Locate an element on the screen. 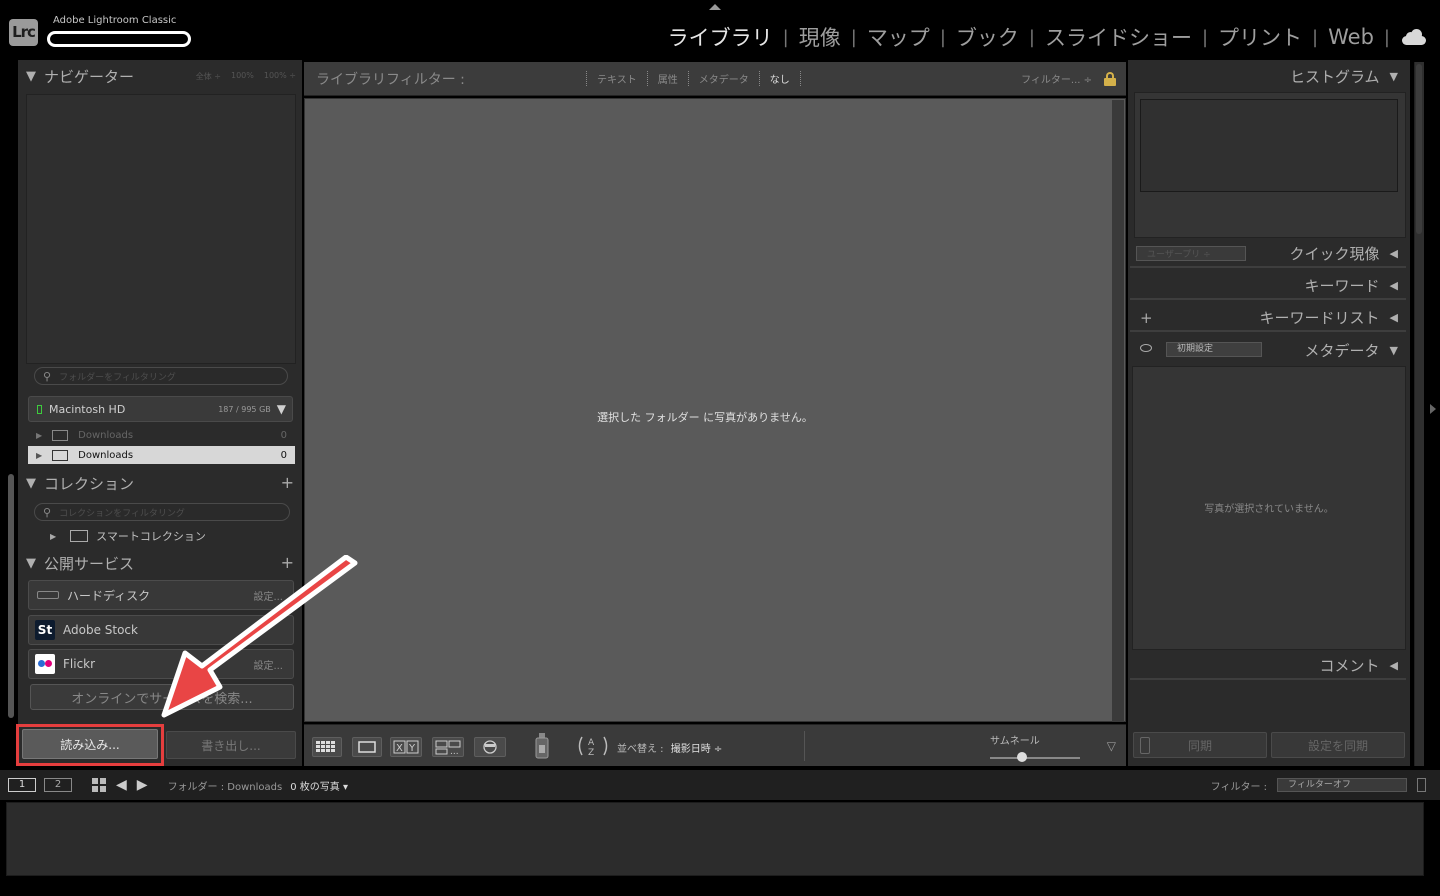  folder-row: ▶ Downloads 0 is located at coordinates (161, 435).